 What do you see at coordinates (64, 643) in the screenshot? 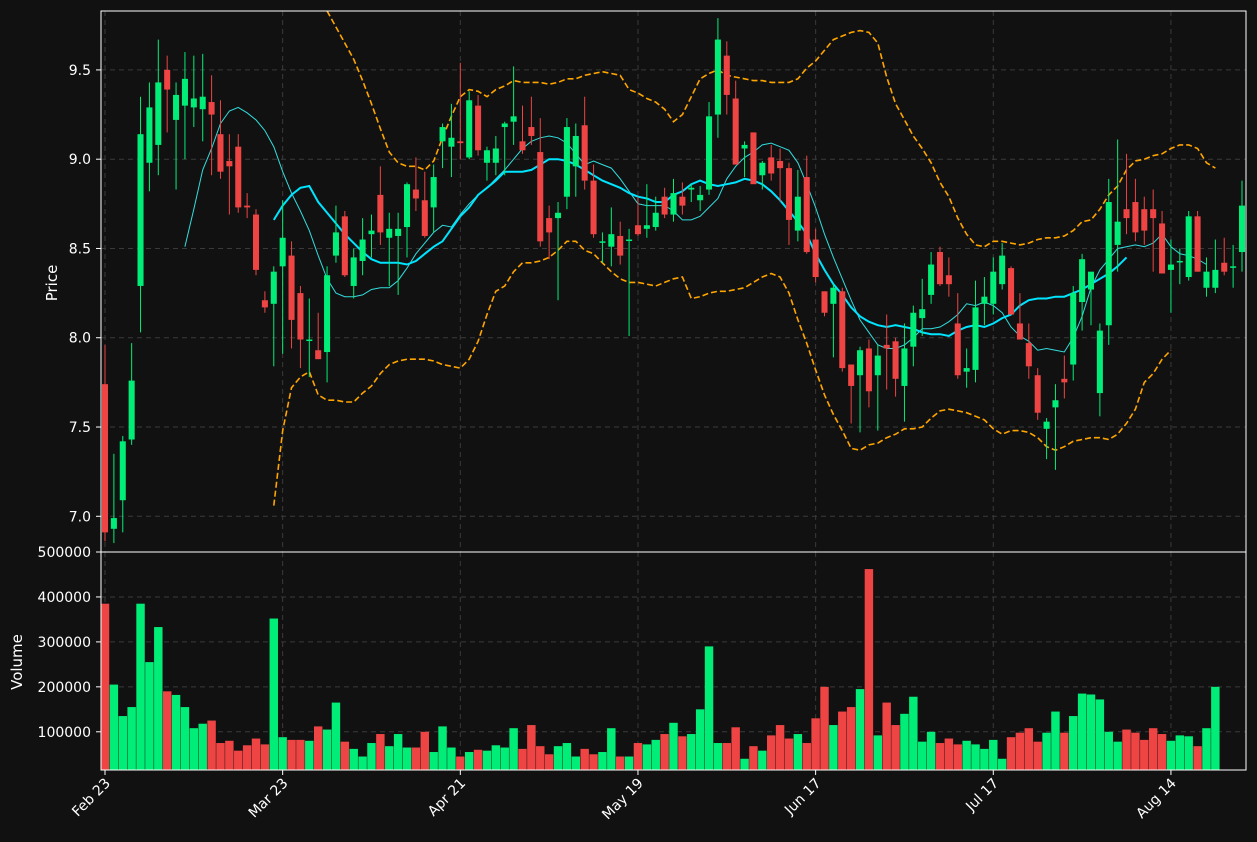
I see `volume-tick-label: 300000` at bounding box center [64, 643].